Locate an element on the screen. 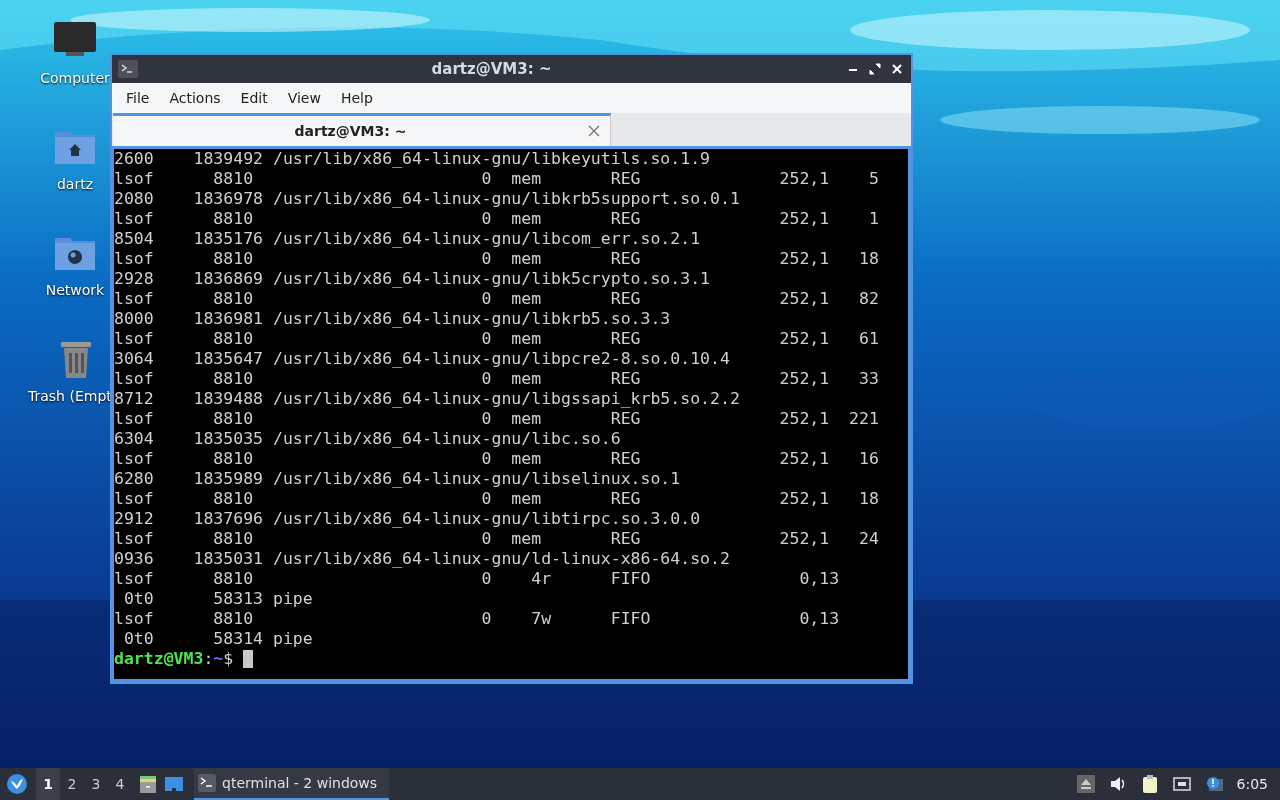 The width and height of the screenshot is (1280, 800). tab: dartz@VM3: ~ is located at coordinates (362, 129).